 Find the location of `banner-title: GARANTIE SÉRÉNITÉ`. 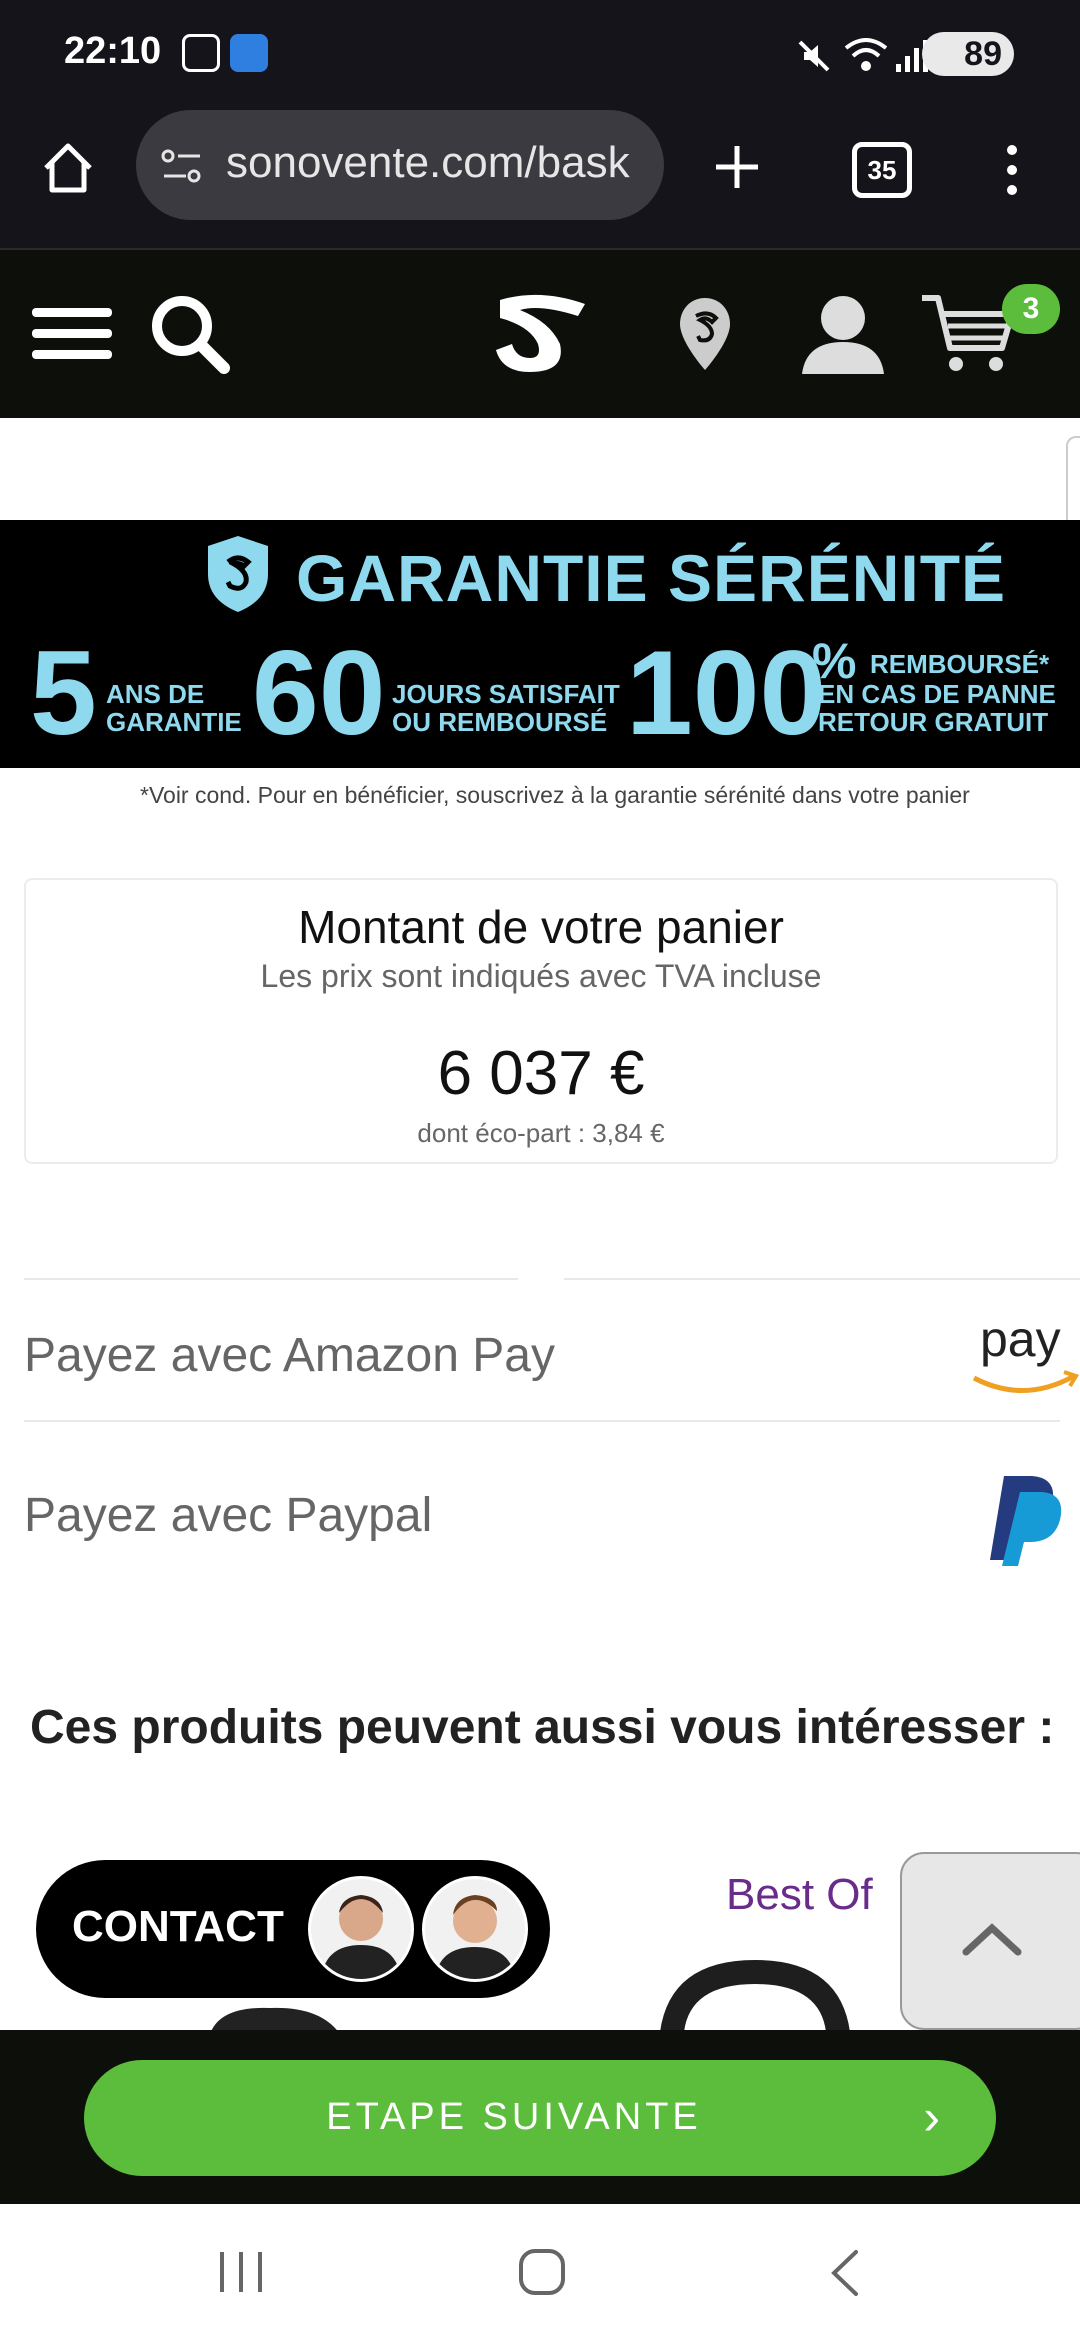

banner-title: GARANTIE SÉRÉNITÉ is located at coordinates (651, 578).